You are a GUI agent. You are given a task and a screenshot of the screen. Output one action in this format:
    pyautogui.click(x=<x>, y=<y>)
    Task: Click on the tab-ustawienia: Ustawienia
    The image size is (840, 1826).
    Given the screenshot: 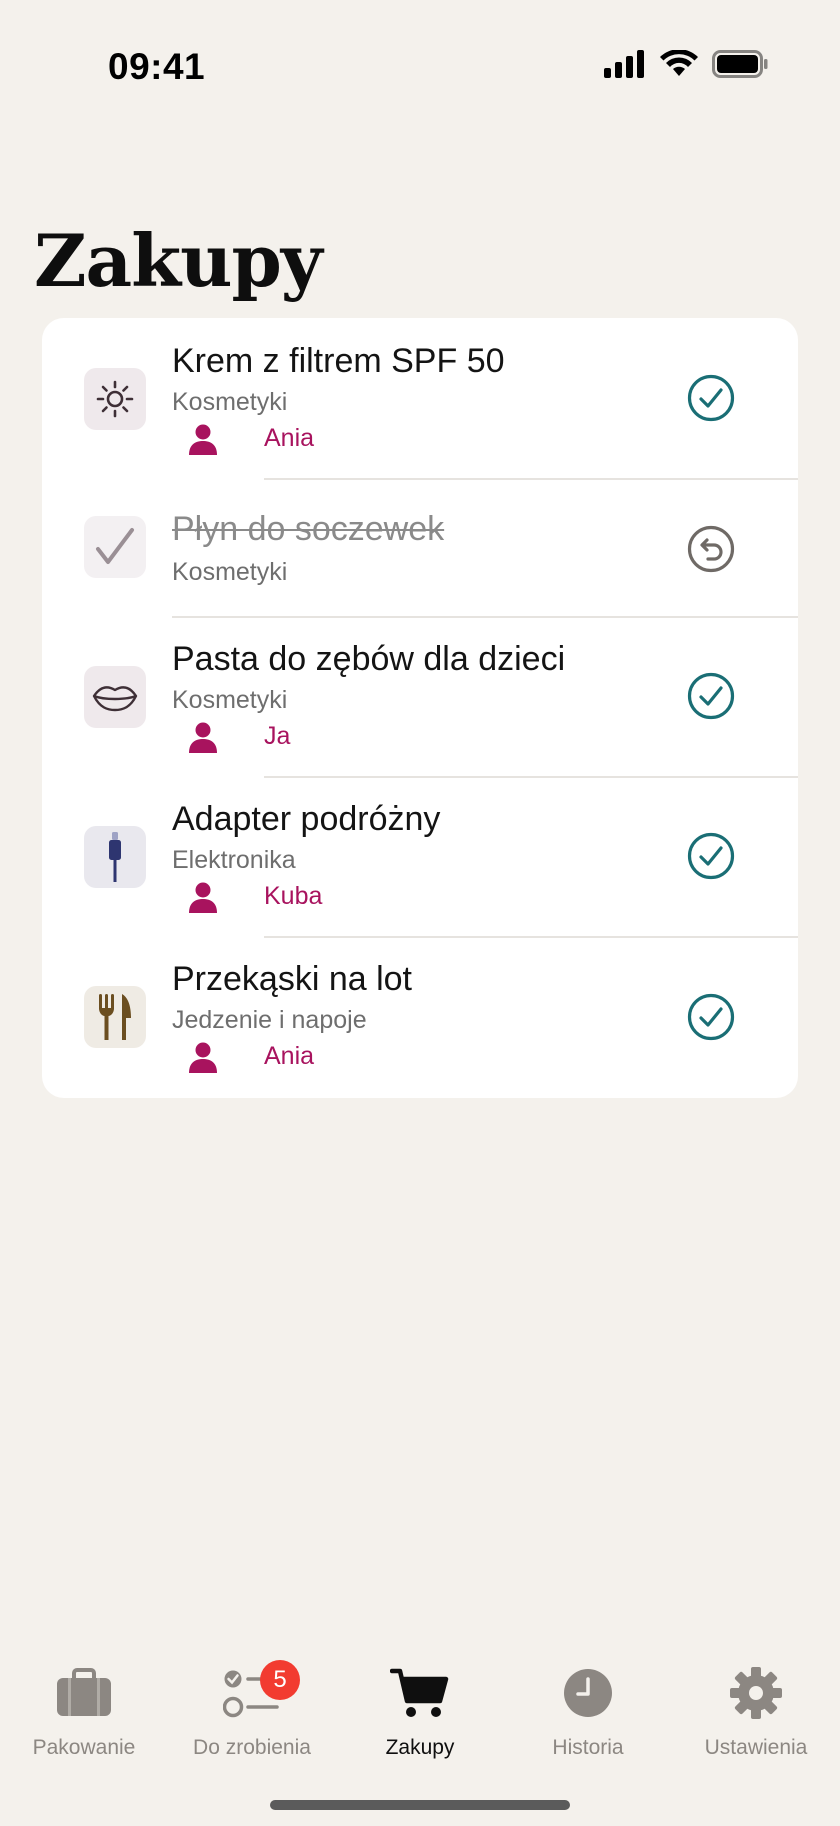 What is the action you would take?
    pyautogui.click(x=756, y=1700)
    